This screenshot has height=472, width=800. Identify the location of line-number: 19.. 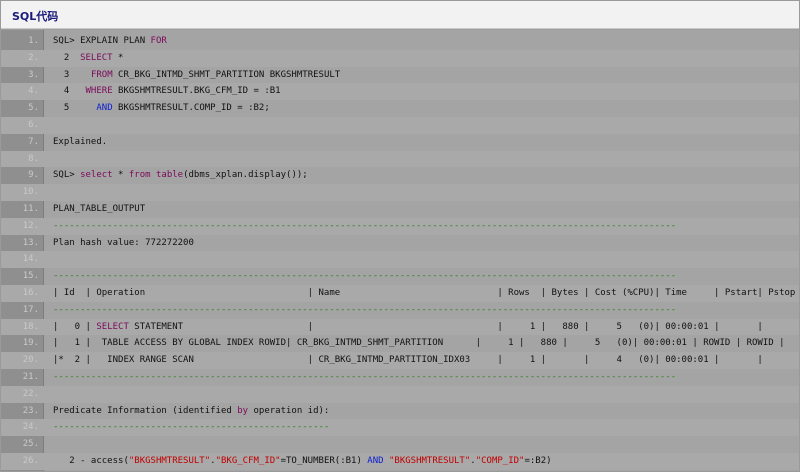
(30, 343).